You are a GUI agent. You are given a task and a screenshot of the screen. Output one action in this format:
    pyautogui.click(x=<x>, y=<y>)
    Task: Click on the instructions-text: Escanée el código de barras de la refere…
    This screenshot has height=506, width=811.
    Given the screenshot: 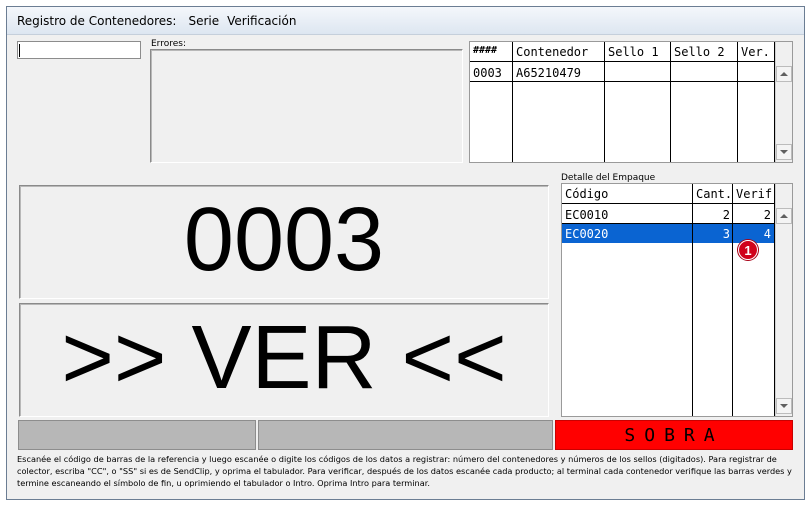 What is the action you would take?
    pyautogui.click(x=404, y=471)
    